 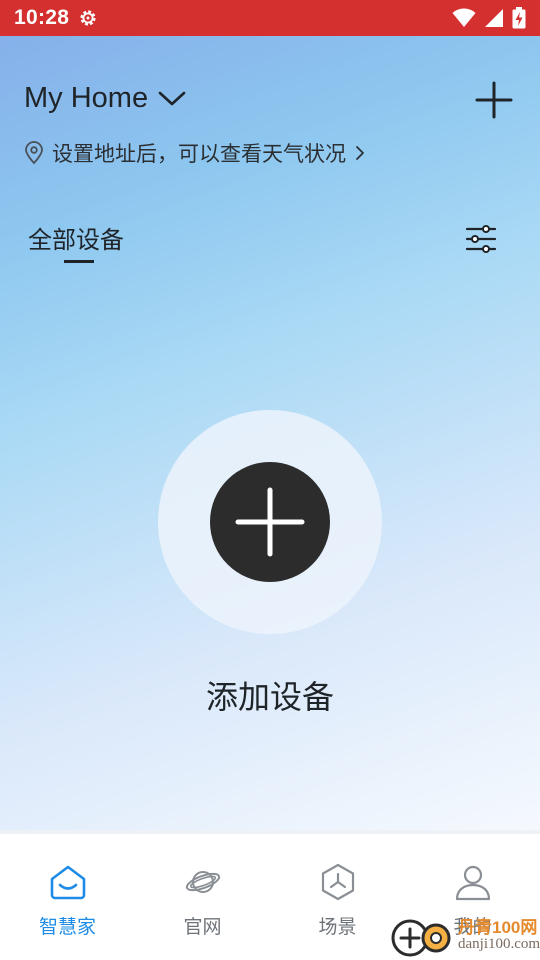 What do you see at coordinates (337, 927) in the screenshot?
I see `nav-label-scenes: 场景` at bounding box center [337, 927].